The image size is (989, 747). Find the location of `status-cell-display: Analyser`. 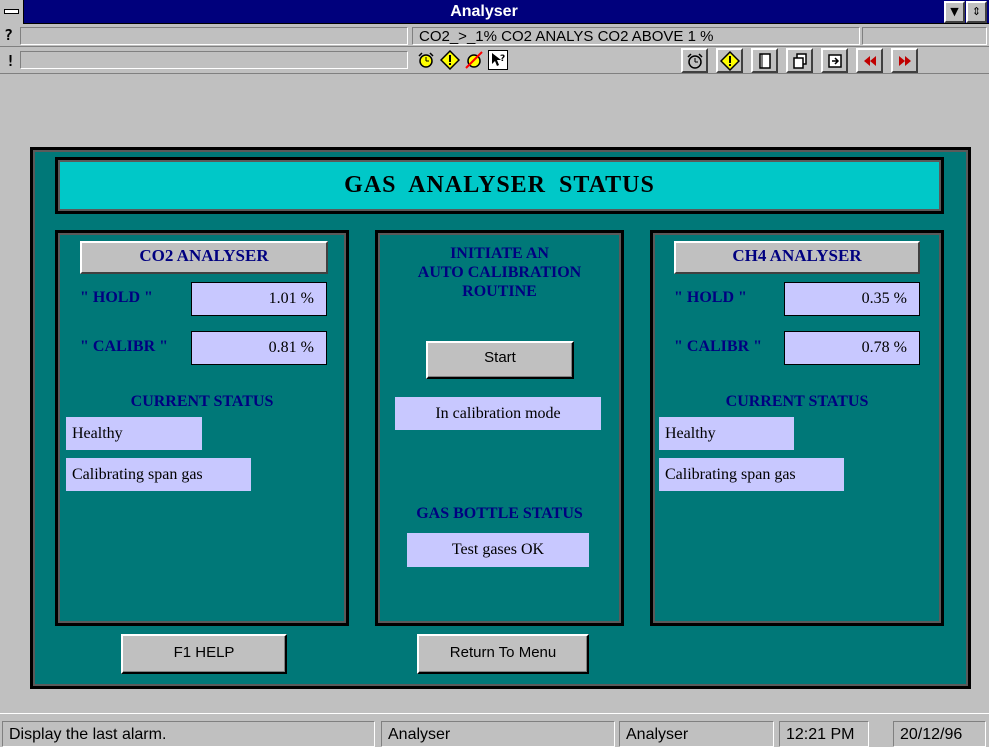

status-cell-display: Analyser is located at coordinates (696, 734).